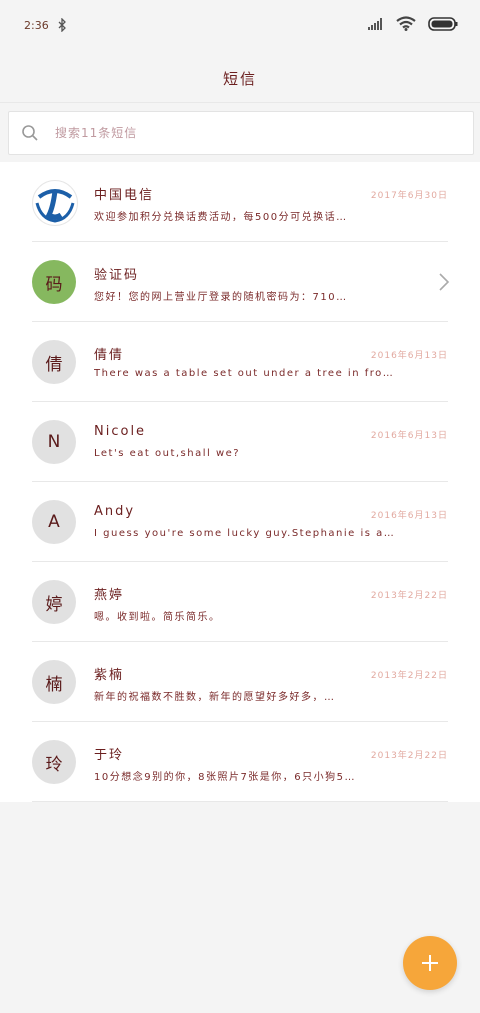  Describe the element at coordinates (240, 801) in the screenshot. I see `row-divider` at that location.